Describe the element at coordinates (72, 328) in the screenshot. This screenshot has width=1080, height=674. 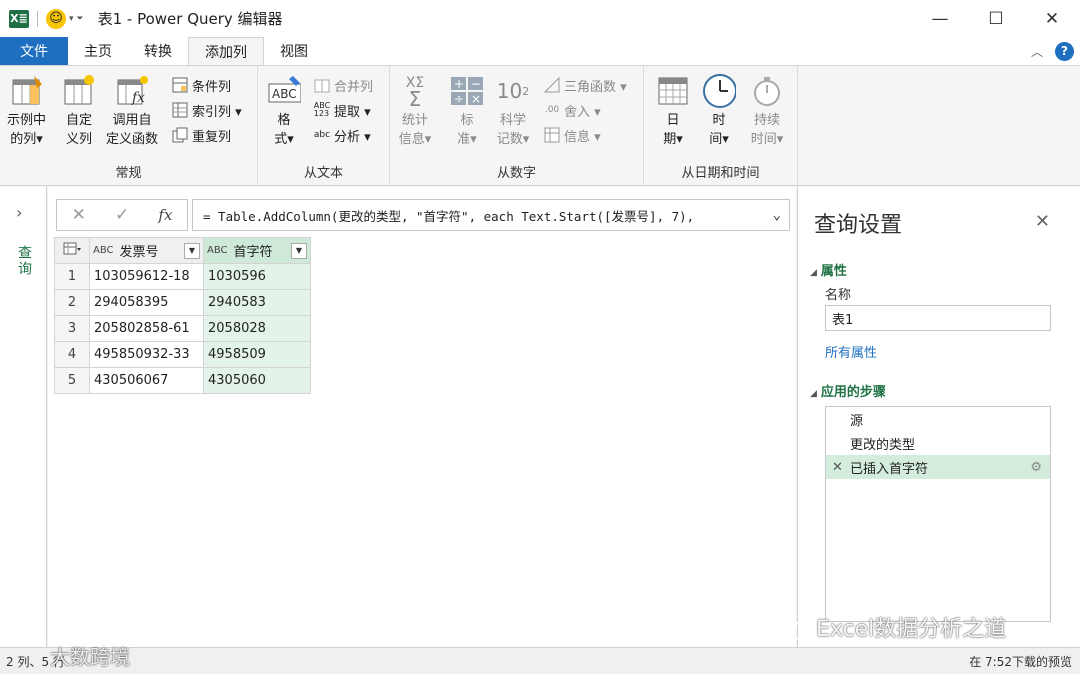
I see `row-number: 3` at that location.